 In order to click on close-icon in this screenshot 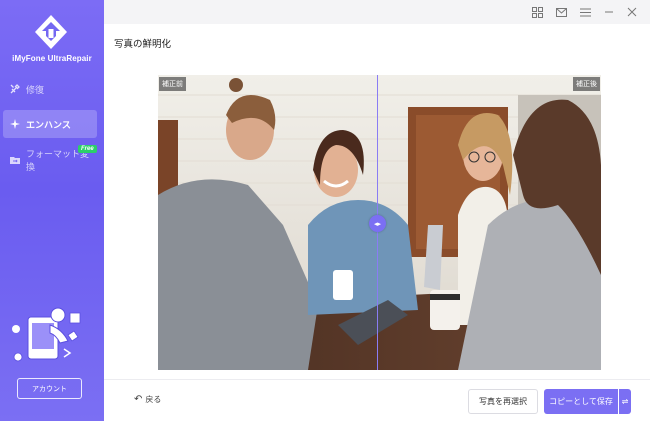, I will do `click(632, 12)`.